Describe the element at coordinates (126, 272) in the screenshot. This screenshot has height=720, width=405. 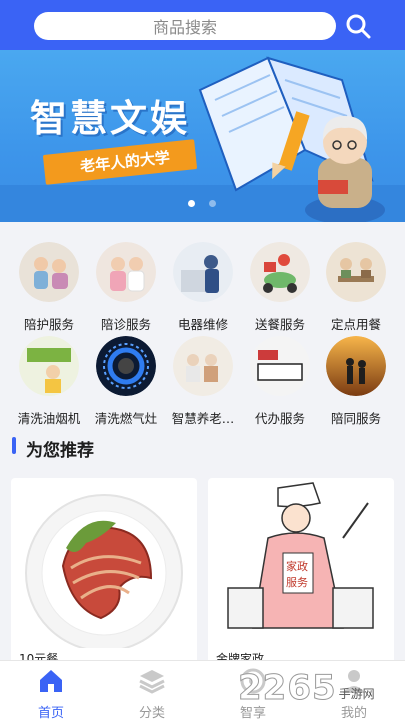
I see `peizhen-icon` at that location.